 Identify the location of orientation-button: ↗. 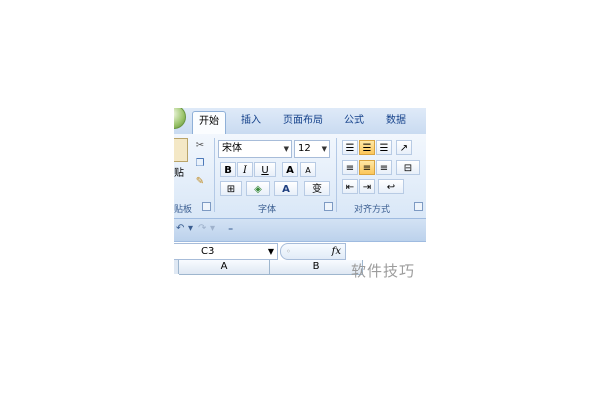
(404, 147).